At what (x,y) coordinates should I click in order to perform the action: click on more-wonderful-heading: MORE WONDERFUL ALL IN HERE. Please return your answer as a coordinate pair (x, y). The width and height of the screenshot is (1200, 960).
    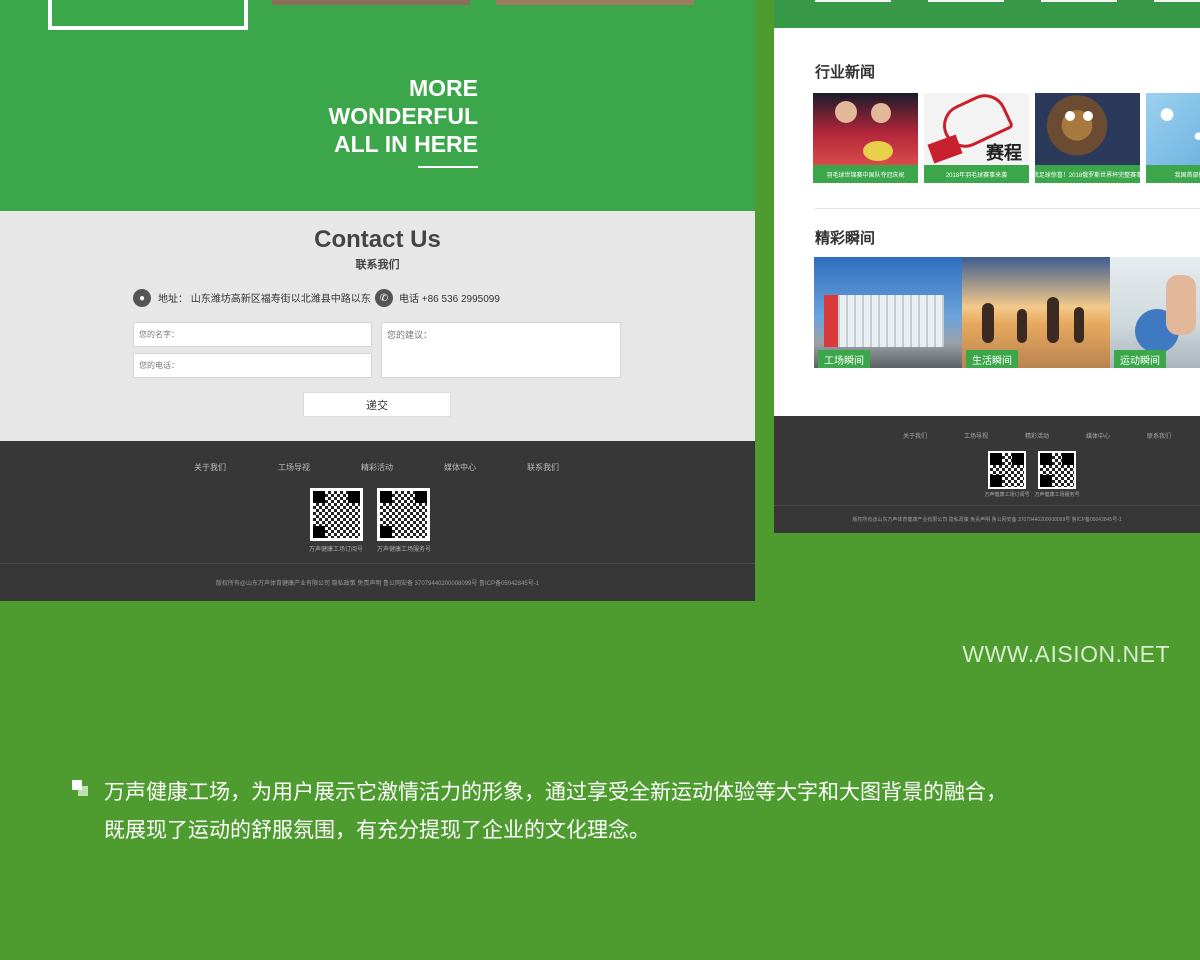
    Looking at the image, I should click on (389, 116).